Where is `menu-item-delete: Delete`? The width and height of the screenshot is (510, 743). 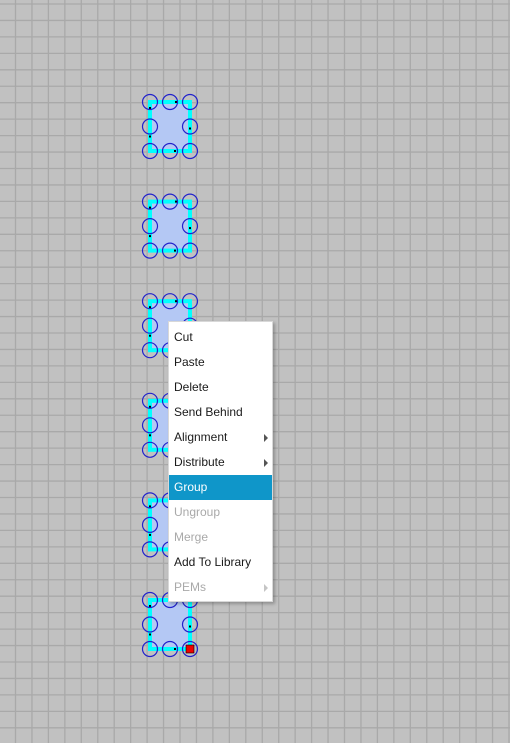
menu-item-delete: Delete is located at coordinates (220, 387).